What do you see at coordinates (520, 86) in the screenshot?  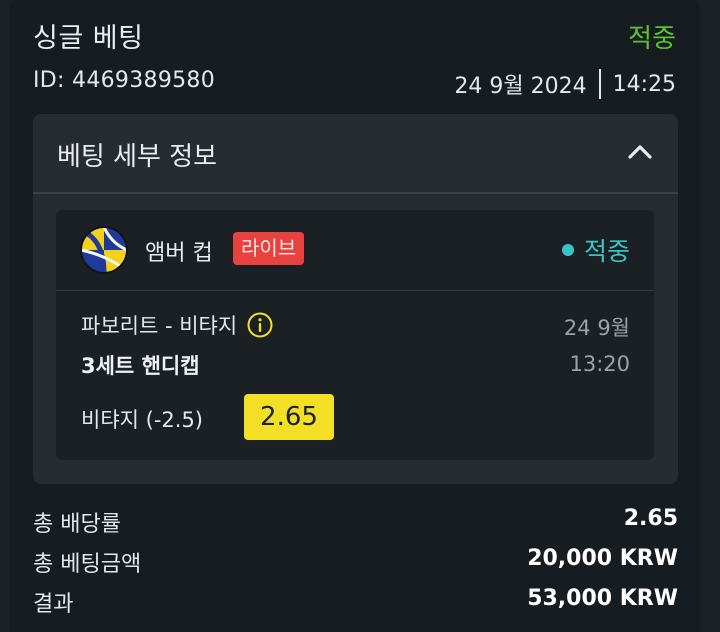 I see `bet-date: 24 9월 2024` at bounding box center [520, 86].